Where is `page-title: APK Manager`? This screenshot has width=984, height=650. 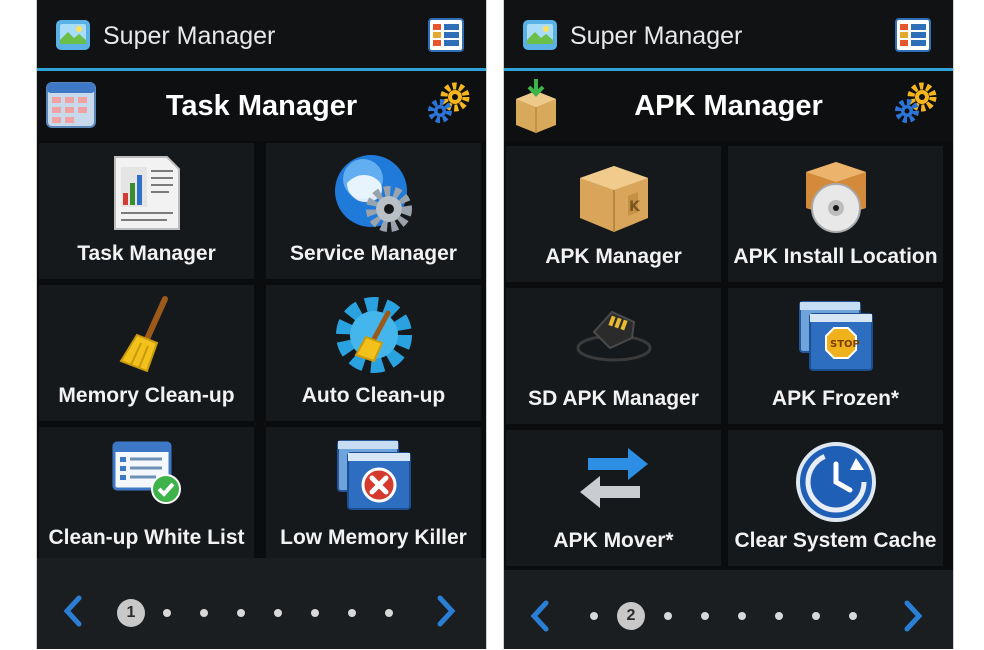 page-title: APK Manager is located at coordinates (728, 106).